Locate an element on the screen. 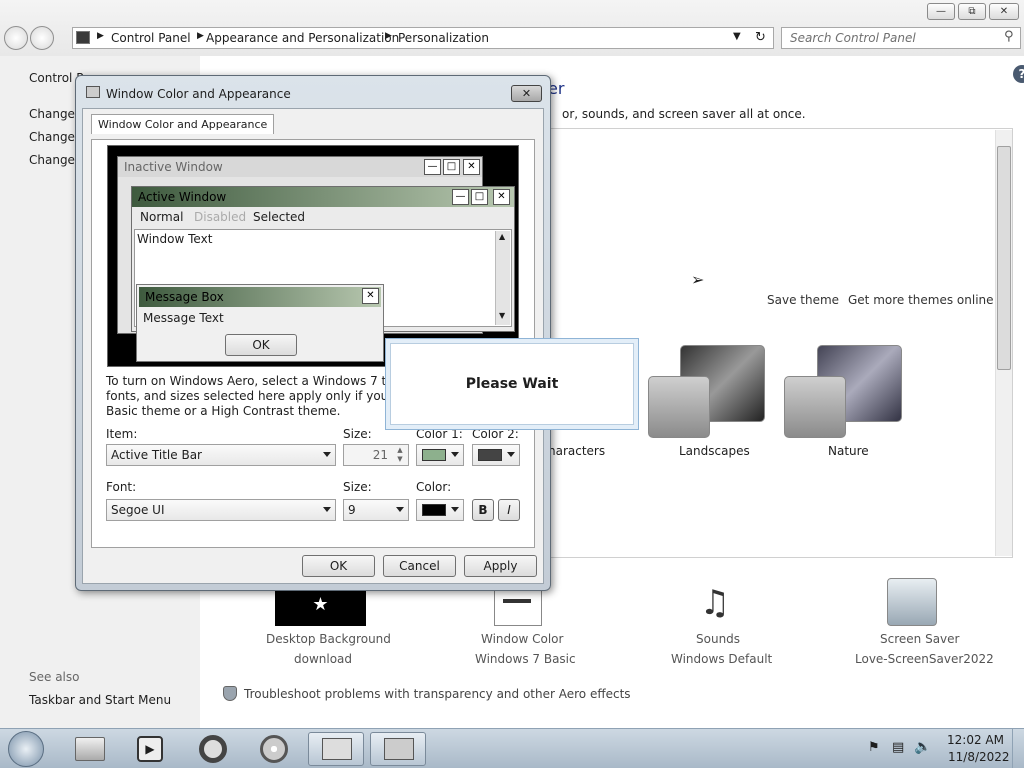 The image size is (1024, 768). preview-maximize-icon: □ is located at coordinates (451, 167).